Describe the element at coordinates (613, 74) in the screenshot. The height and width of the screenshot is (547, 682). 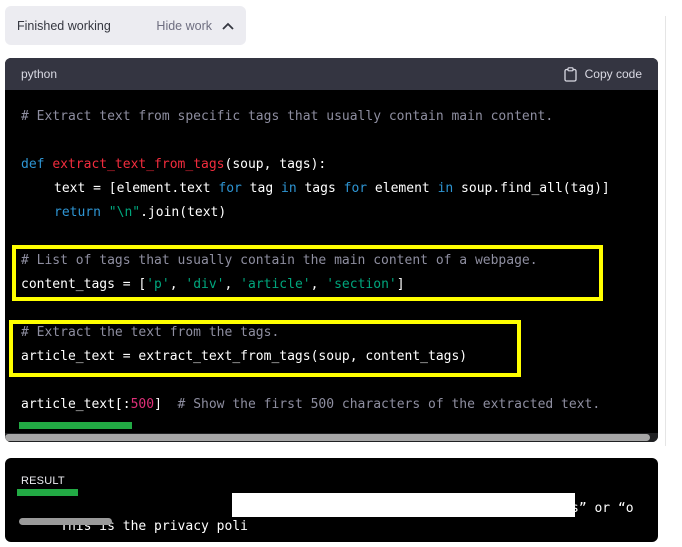
I see `copy-code-label: Copy code` at that location.